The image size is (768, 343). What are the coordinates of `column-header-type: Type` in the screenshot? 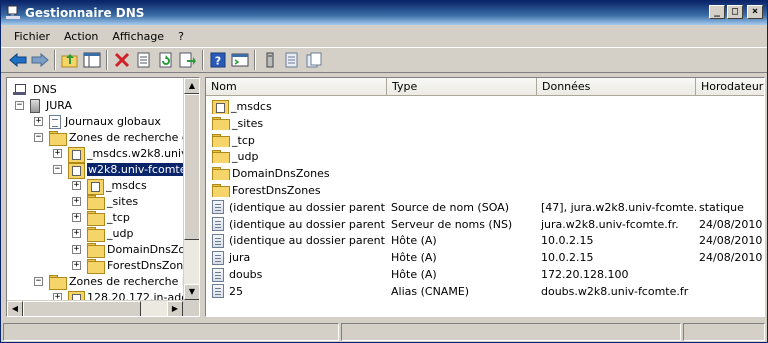 It's located at (462, 87).